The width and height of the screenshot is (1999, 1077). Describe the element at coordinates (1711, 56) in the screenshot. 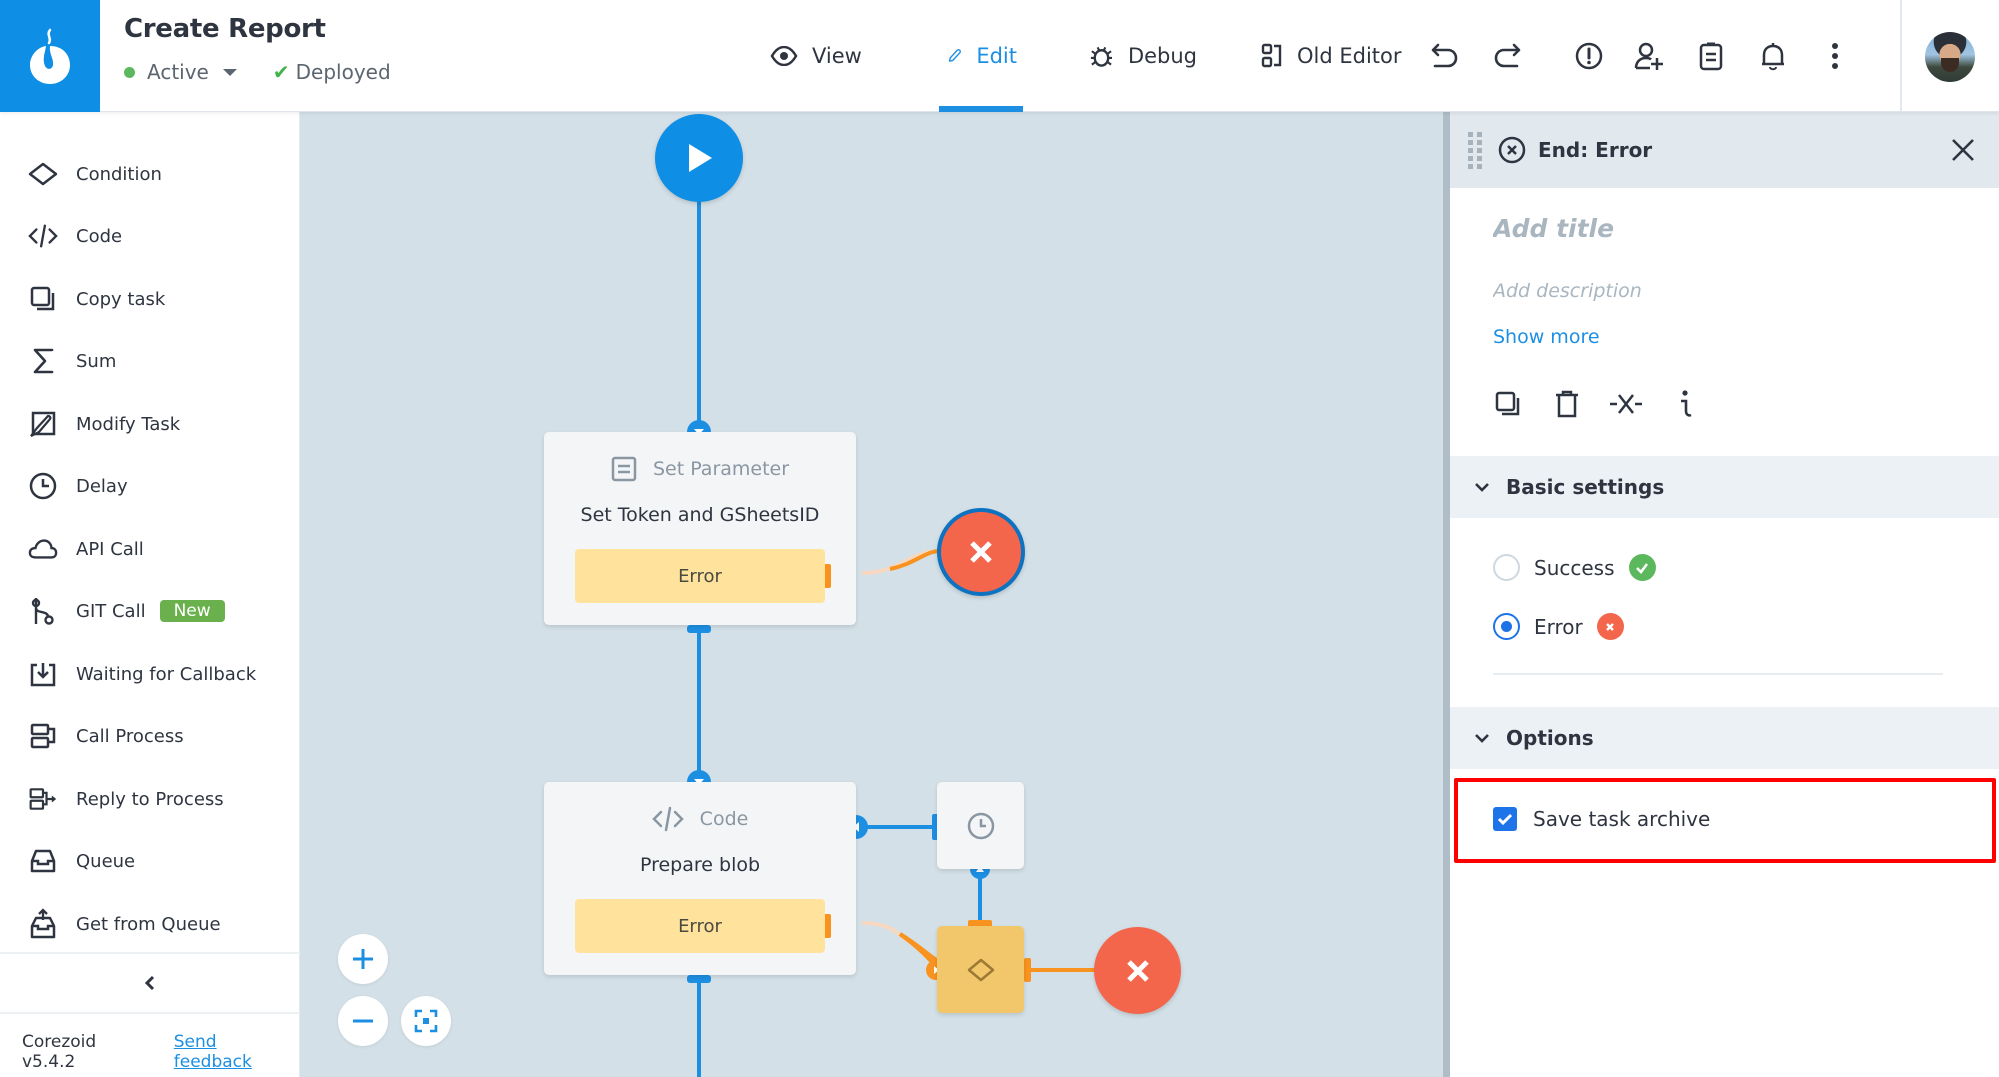

I see `clipboard-button` at that location.